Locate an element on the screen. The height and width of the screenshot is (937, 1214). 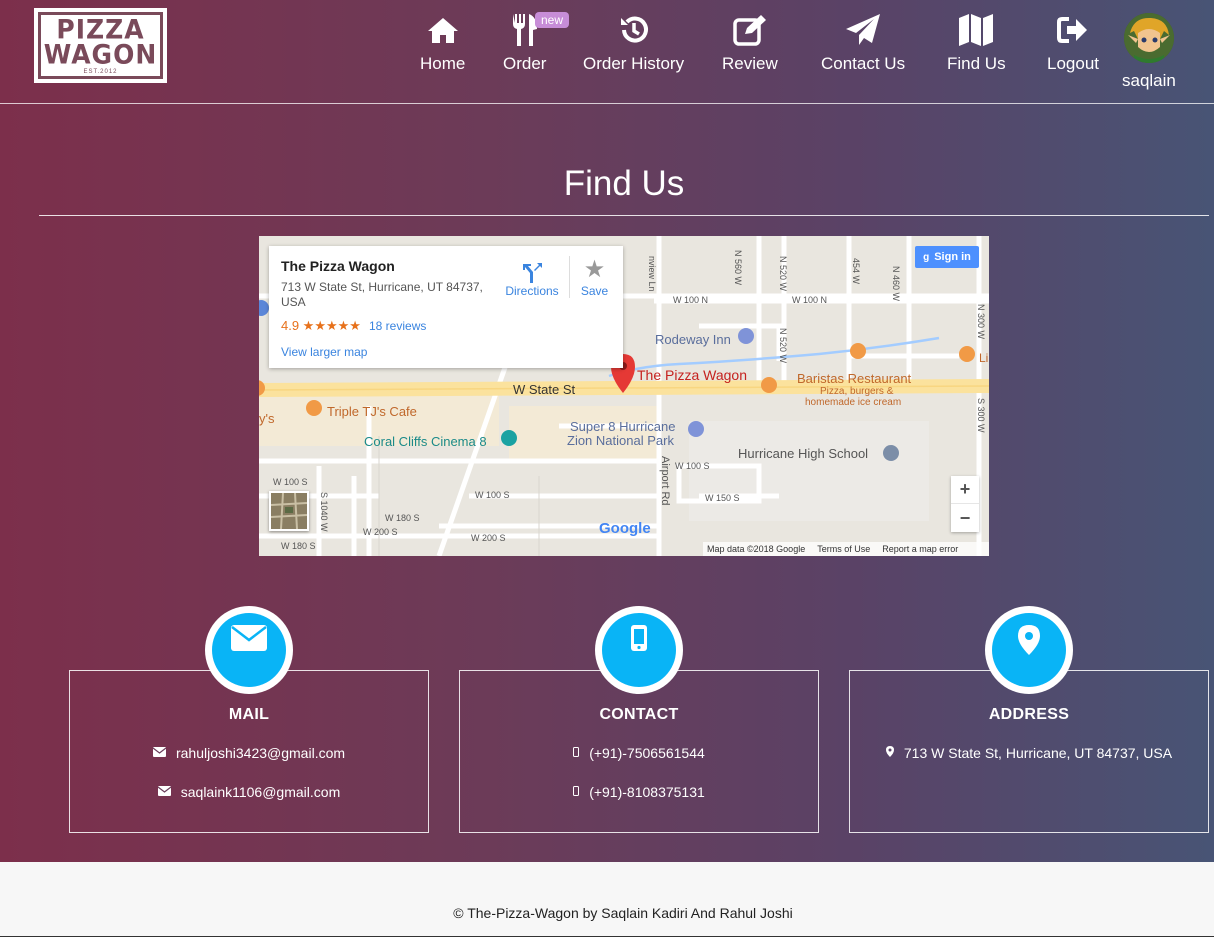
zoom-out-button: − is located at coordinates (965, 518).